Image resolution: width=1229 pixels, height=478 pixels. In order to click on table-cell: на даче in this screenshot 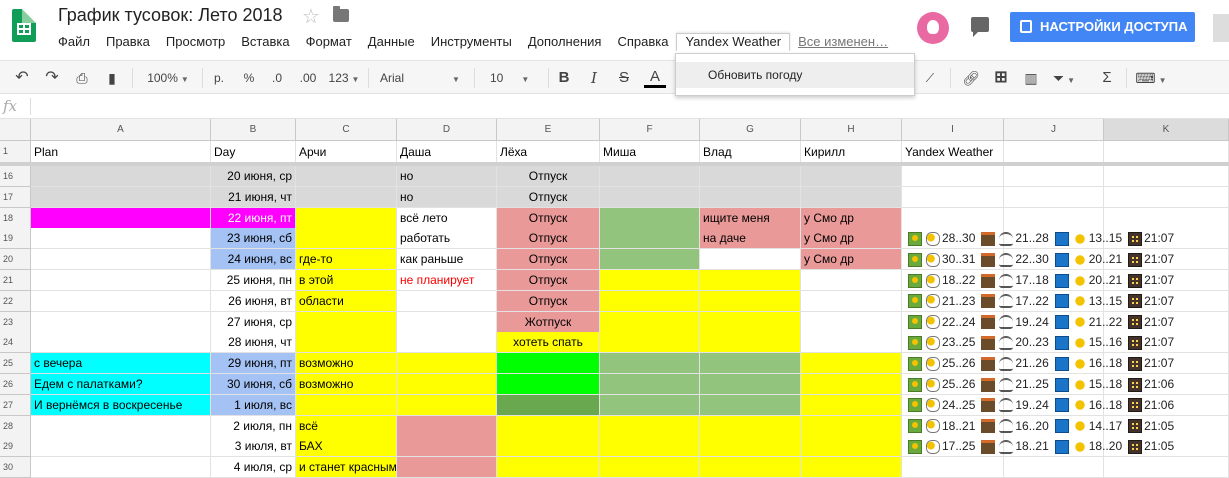, I will do `click(750, 239)`.